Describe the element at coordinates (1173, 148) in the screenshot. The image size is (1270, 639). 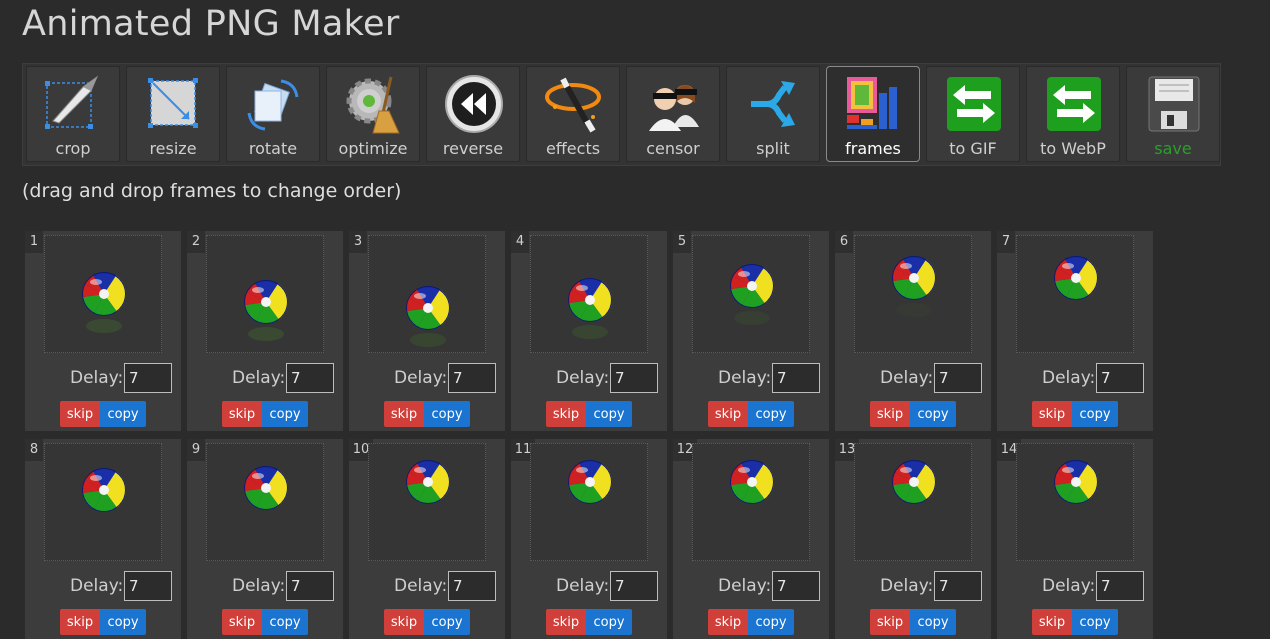
I see `save-label: save` at that location.